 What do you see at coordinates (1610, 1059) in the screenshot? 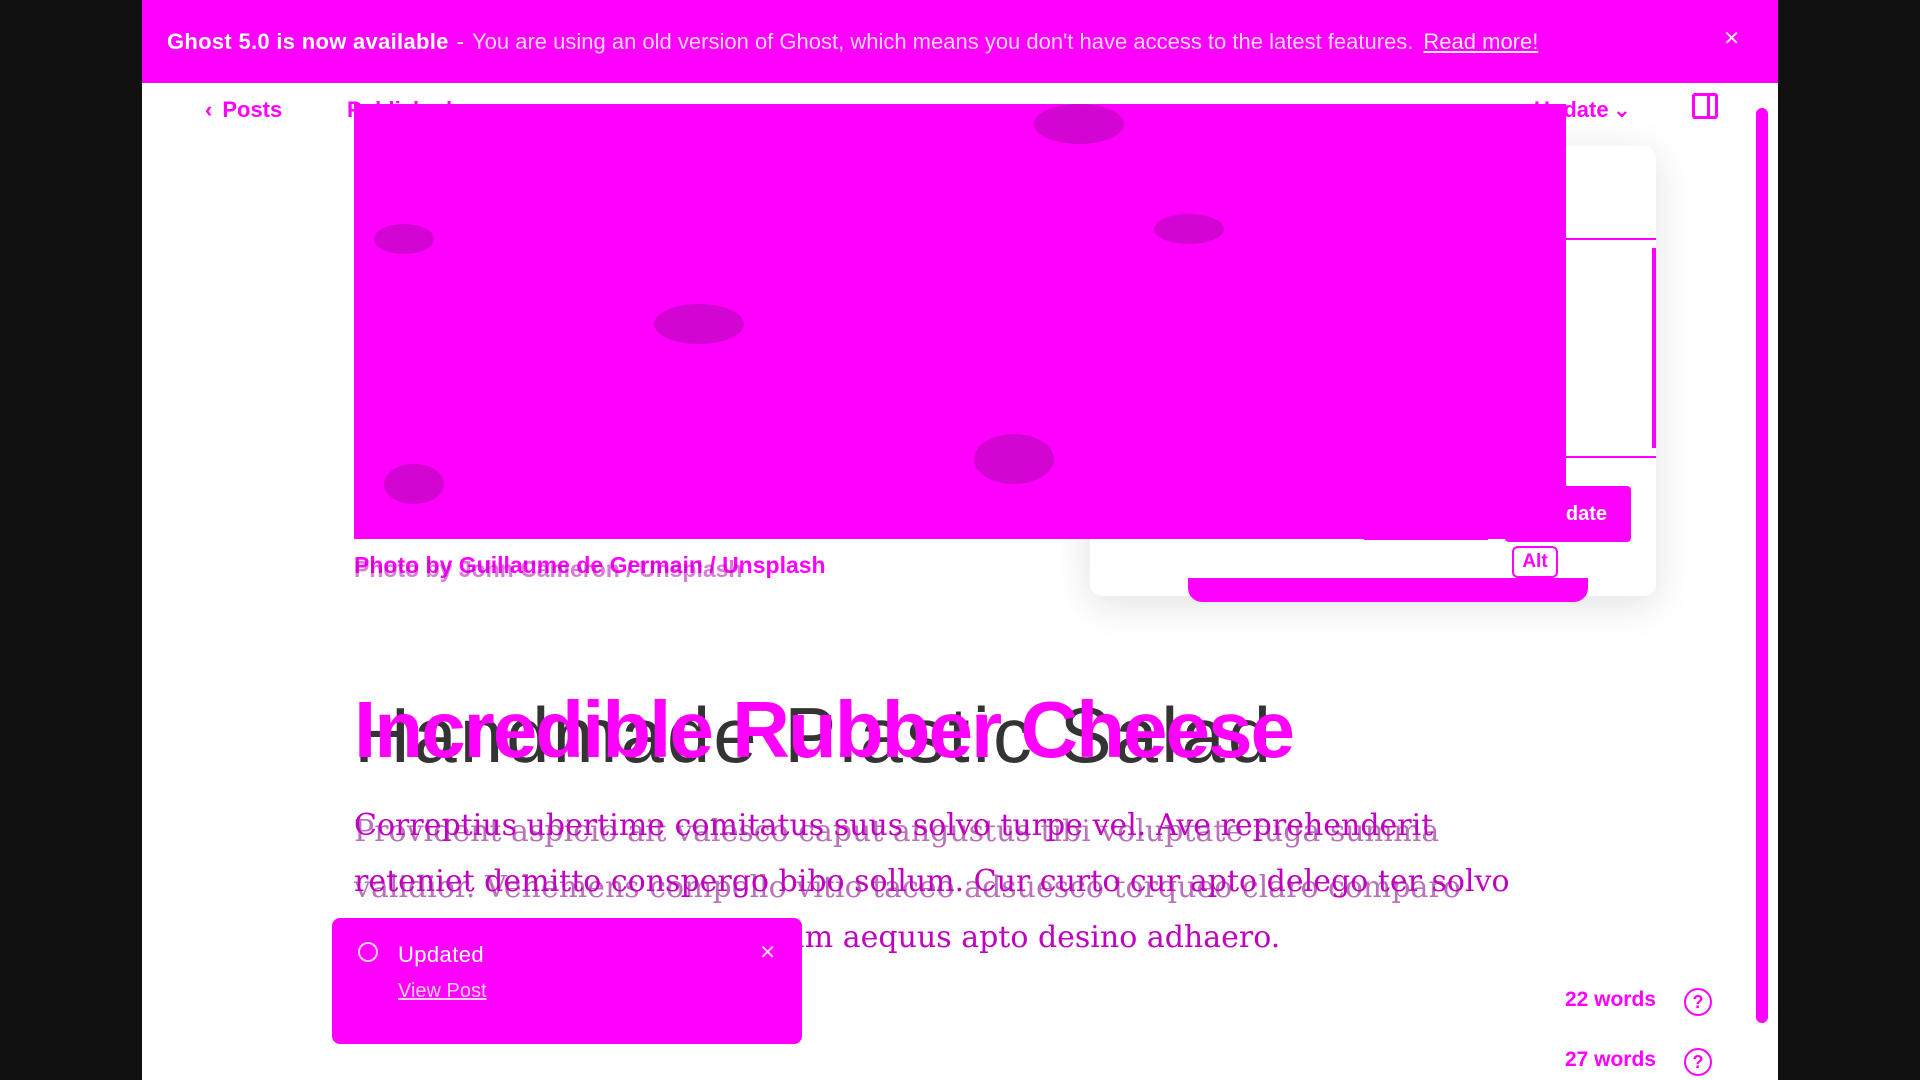
I see `word-count: 27 words` at bounding box center [1610, 1059].